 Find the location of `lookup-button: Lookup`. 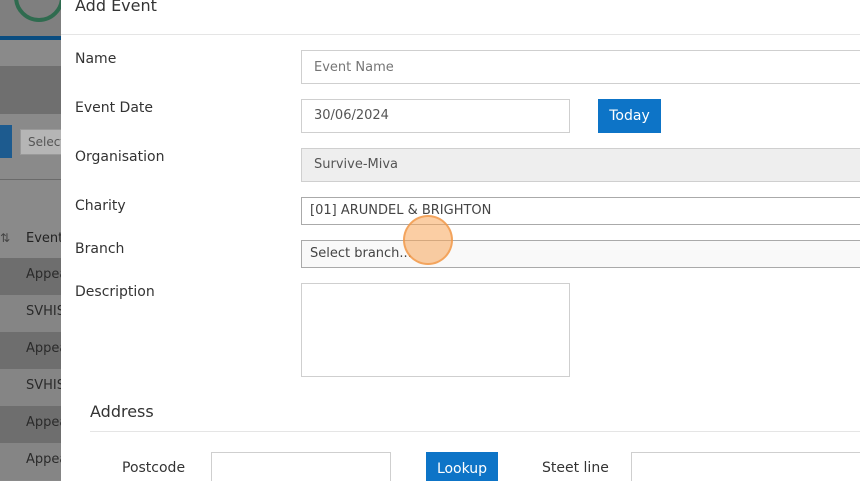

lookup-button: Lookup is located at coordinates (462, 466).